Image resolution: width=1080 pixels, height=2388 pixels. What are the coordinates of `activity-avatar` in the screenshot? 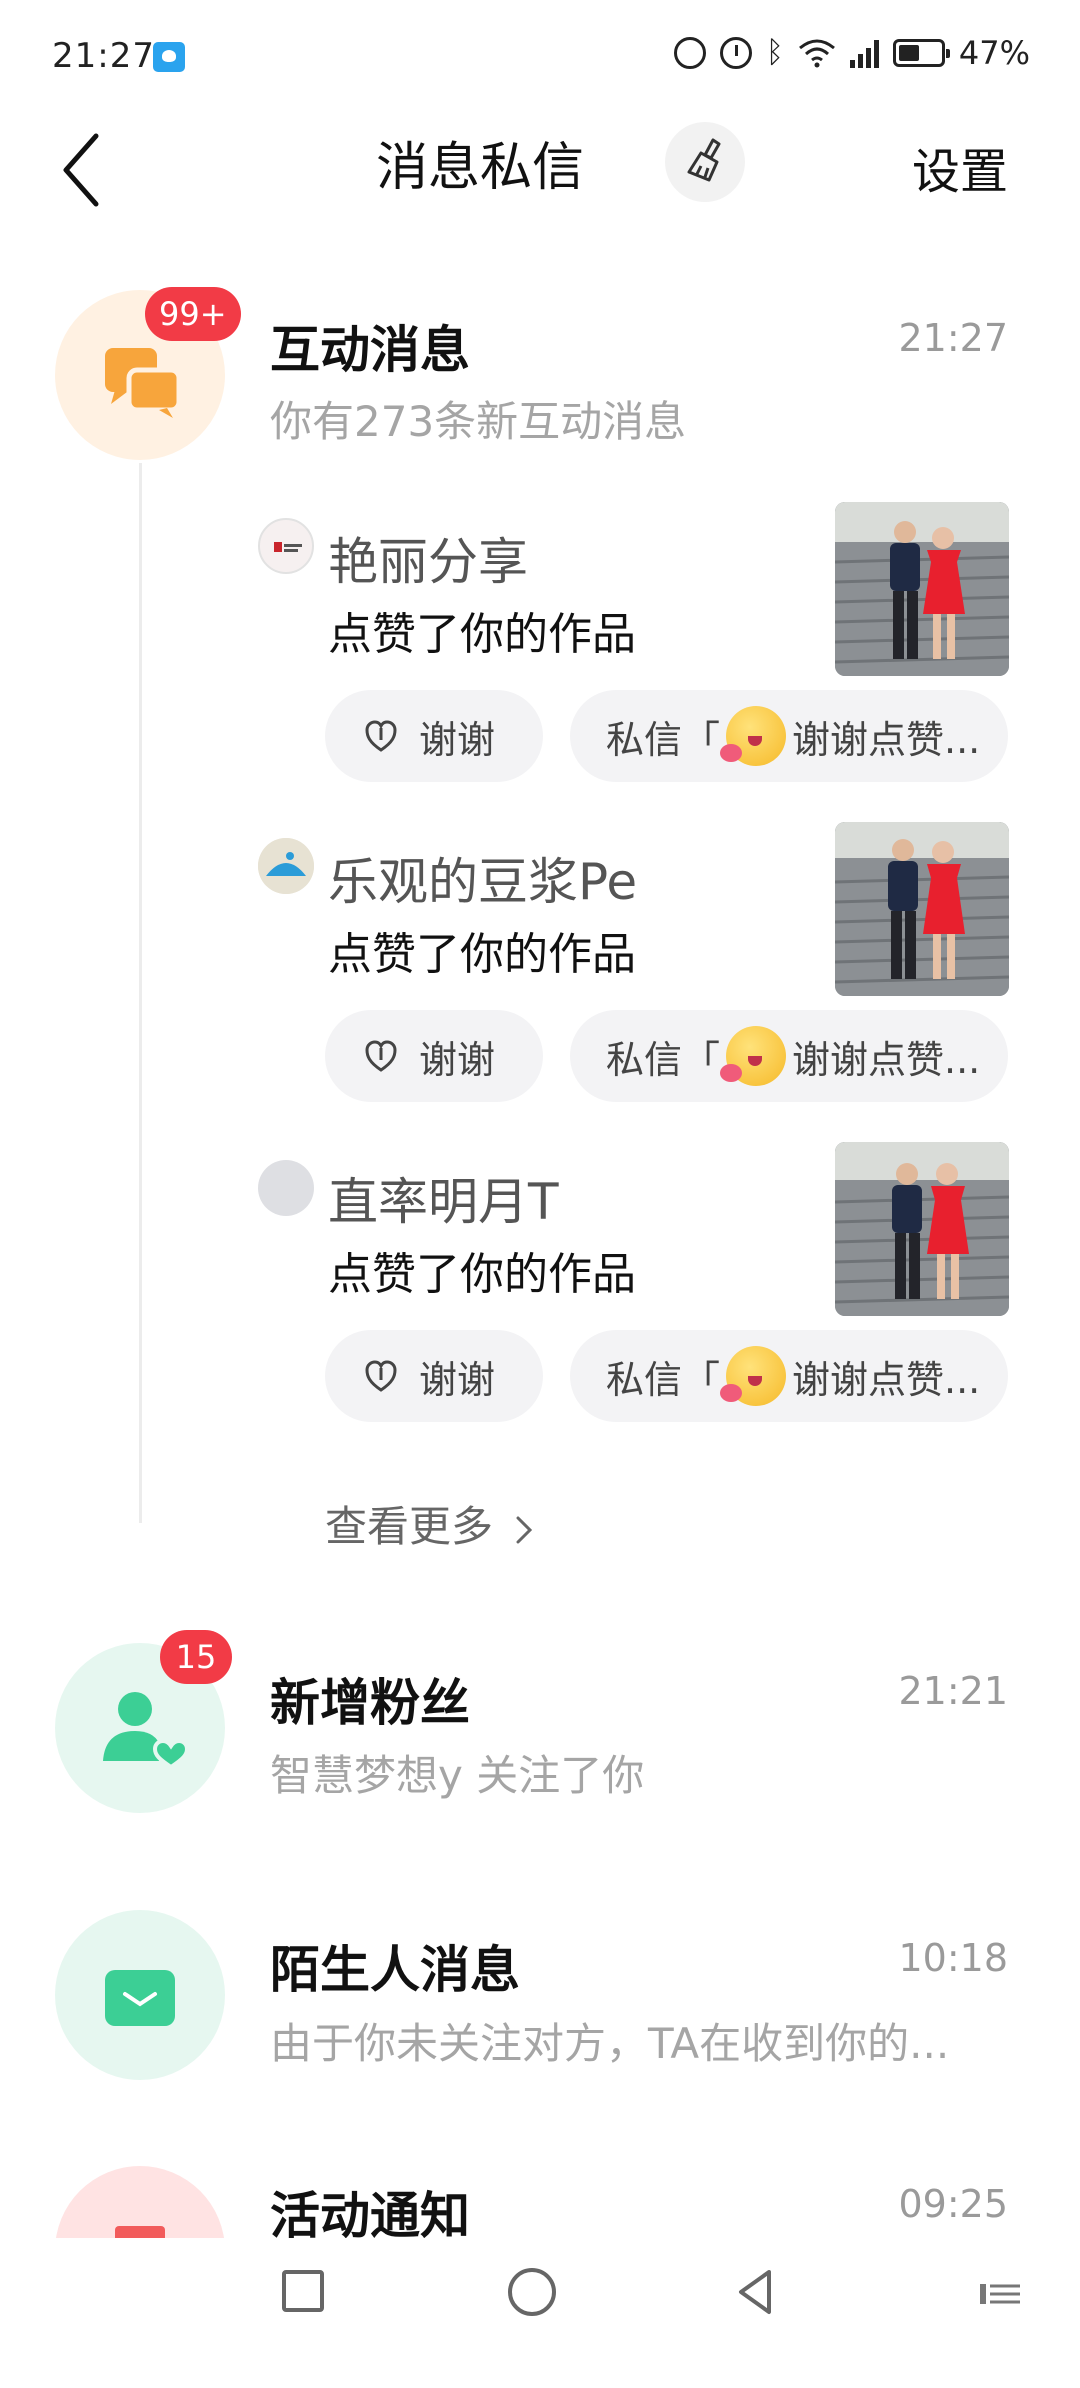 It's located at (140, 2203).